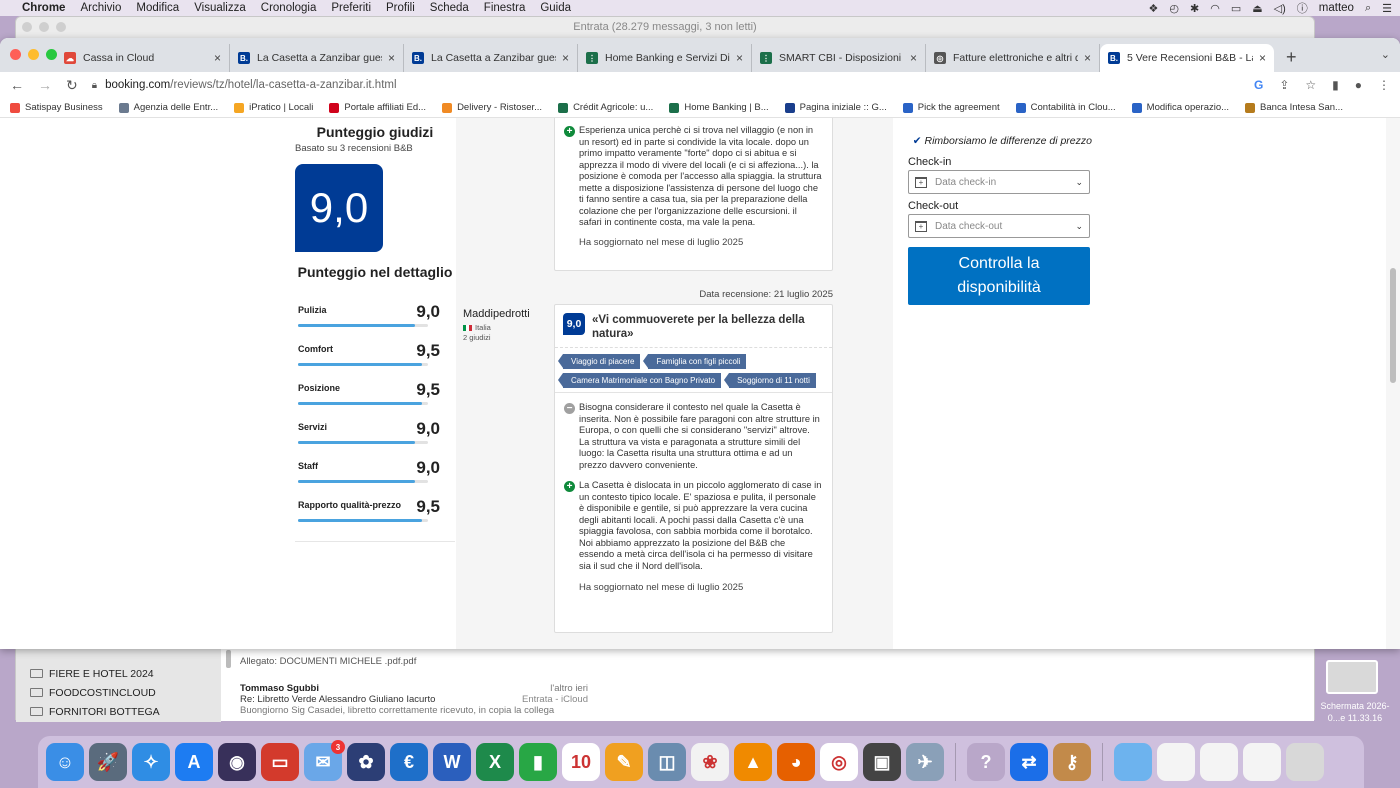 This screenshot has width=1400, height=788. I want to click on photo-booth-icon: ▣, so click(882, 762).